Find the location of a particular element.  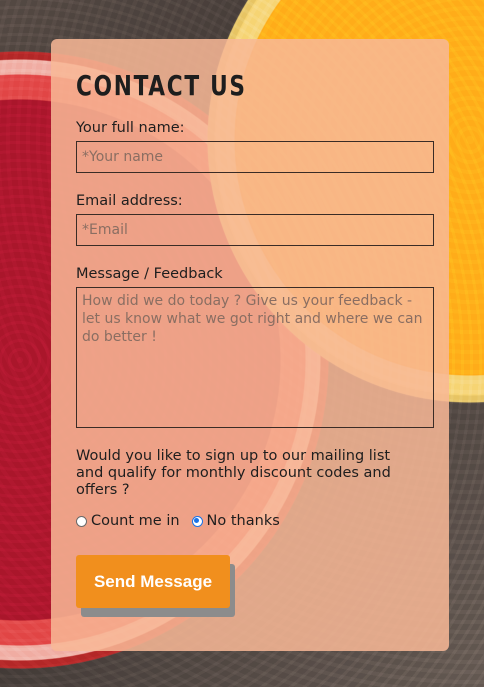

form-title: CONTACT US is located at coordinates (161, 85).